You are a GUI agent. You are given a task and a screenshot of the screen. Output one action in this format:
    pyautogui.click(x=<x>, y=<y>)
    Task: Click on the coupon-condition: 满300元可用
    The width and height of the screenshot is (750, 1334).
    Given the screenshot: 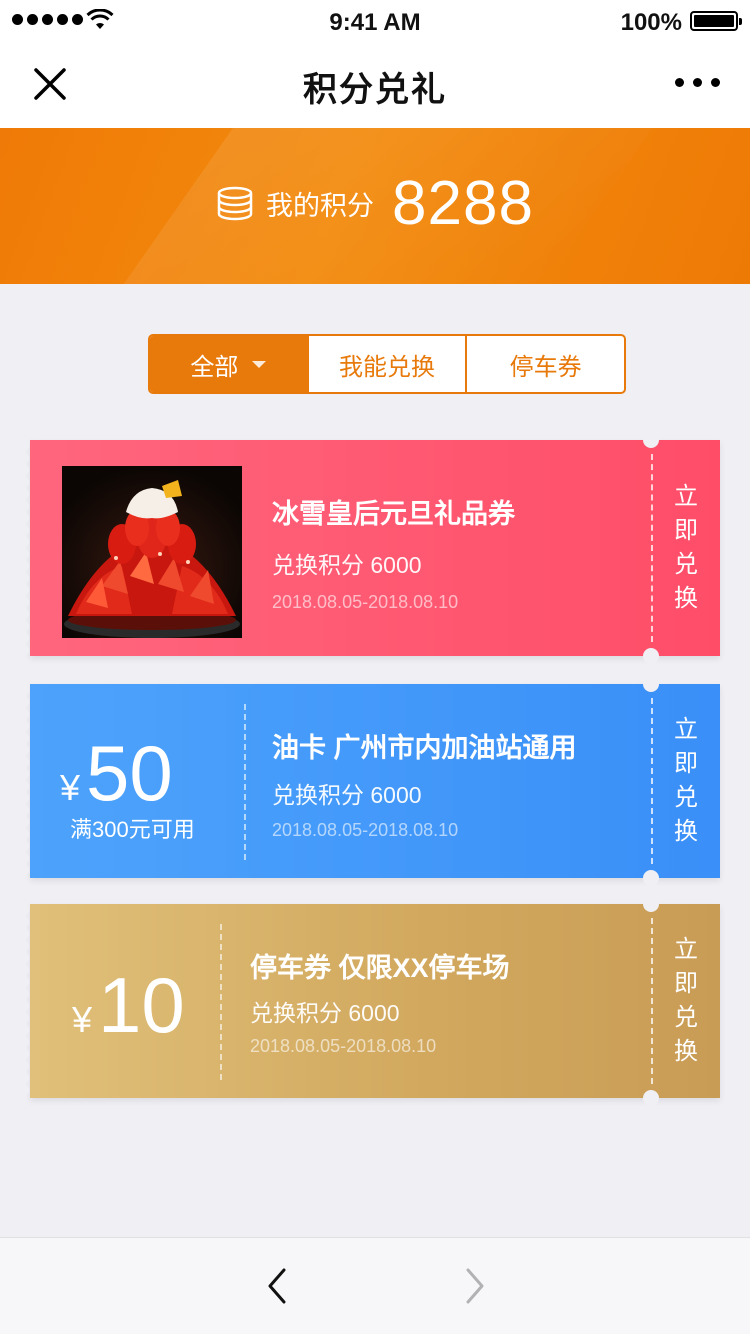 What is the action you would take?
    pyautogui.click(x=132, y=829)
    